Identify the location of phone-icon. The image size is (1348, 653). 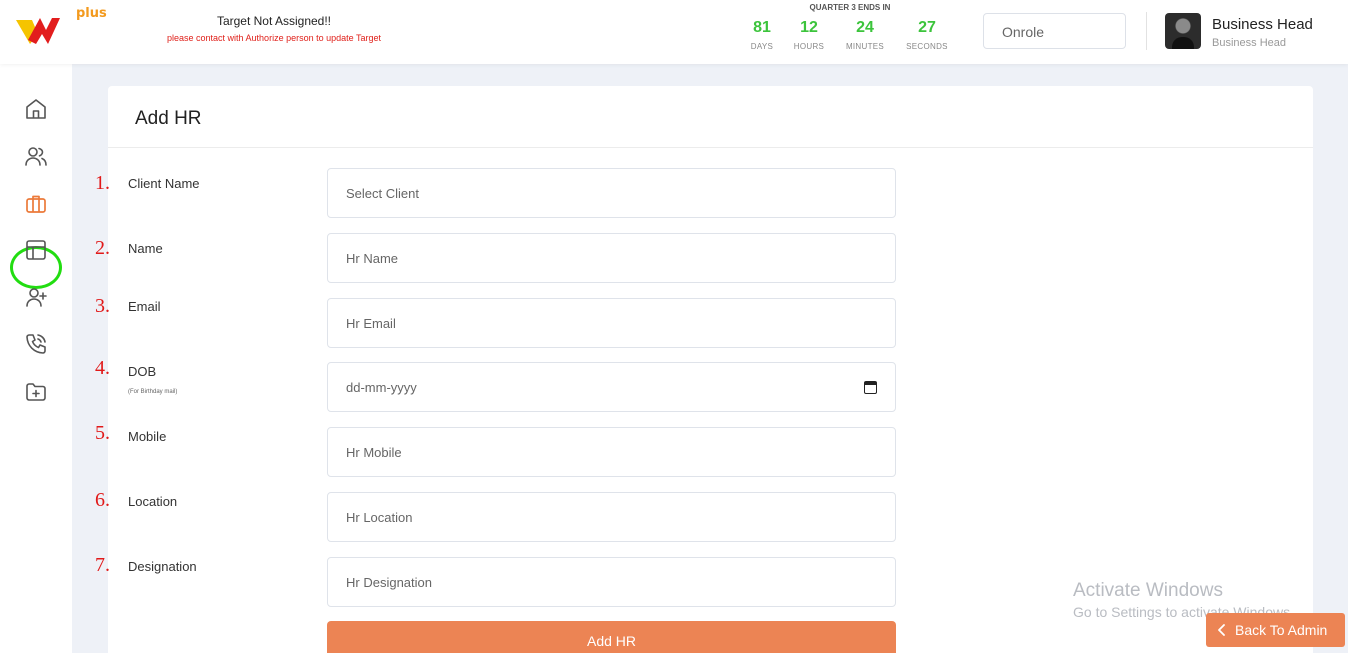
(36, 344).